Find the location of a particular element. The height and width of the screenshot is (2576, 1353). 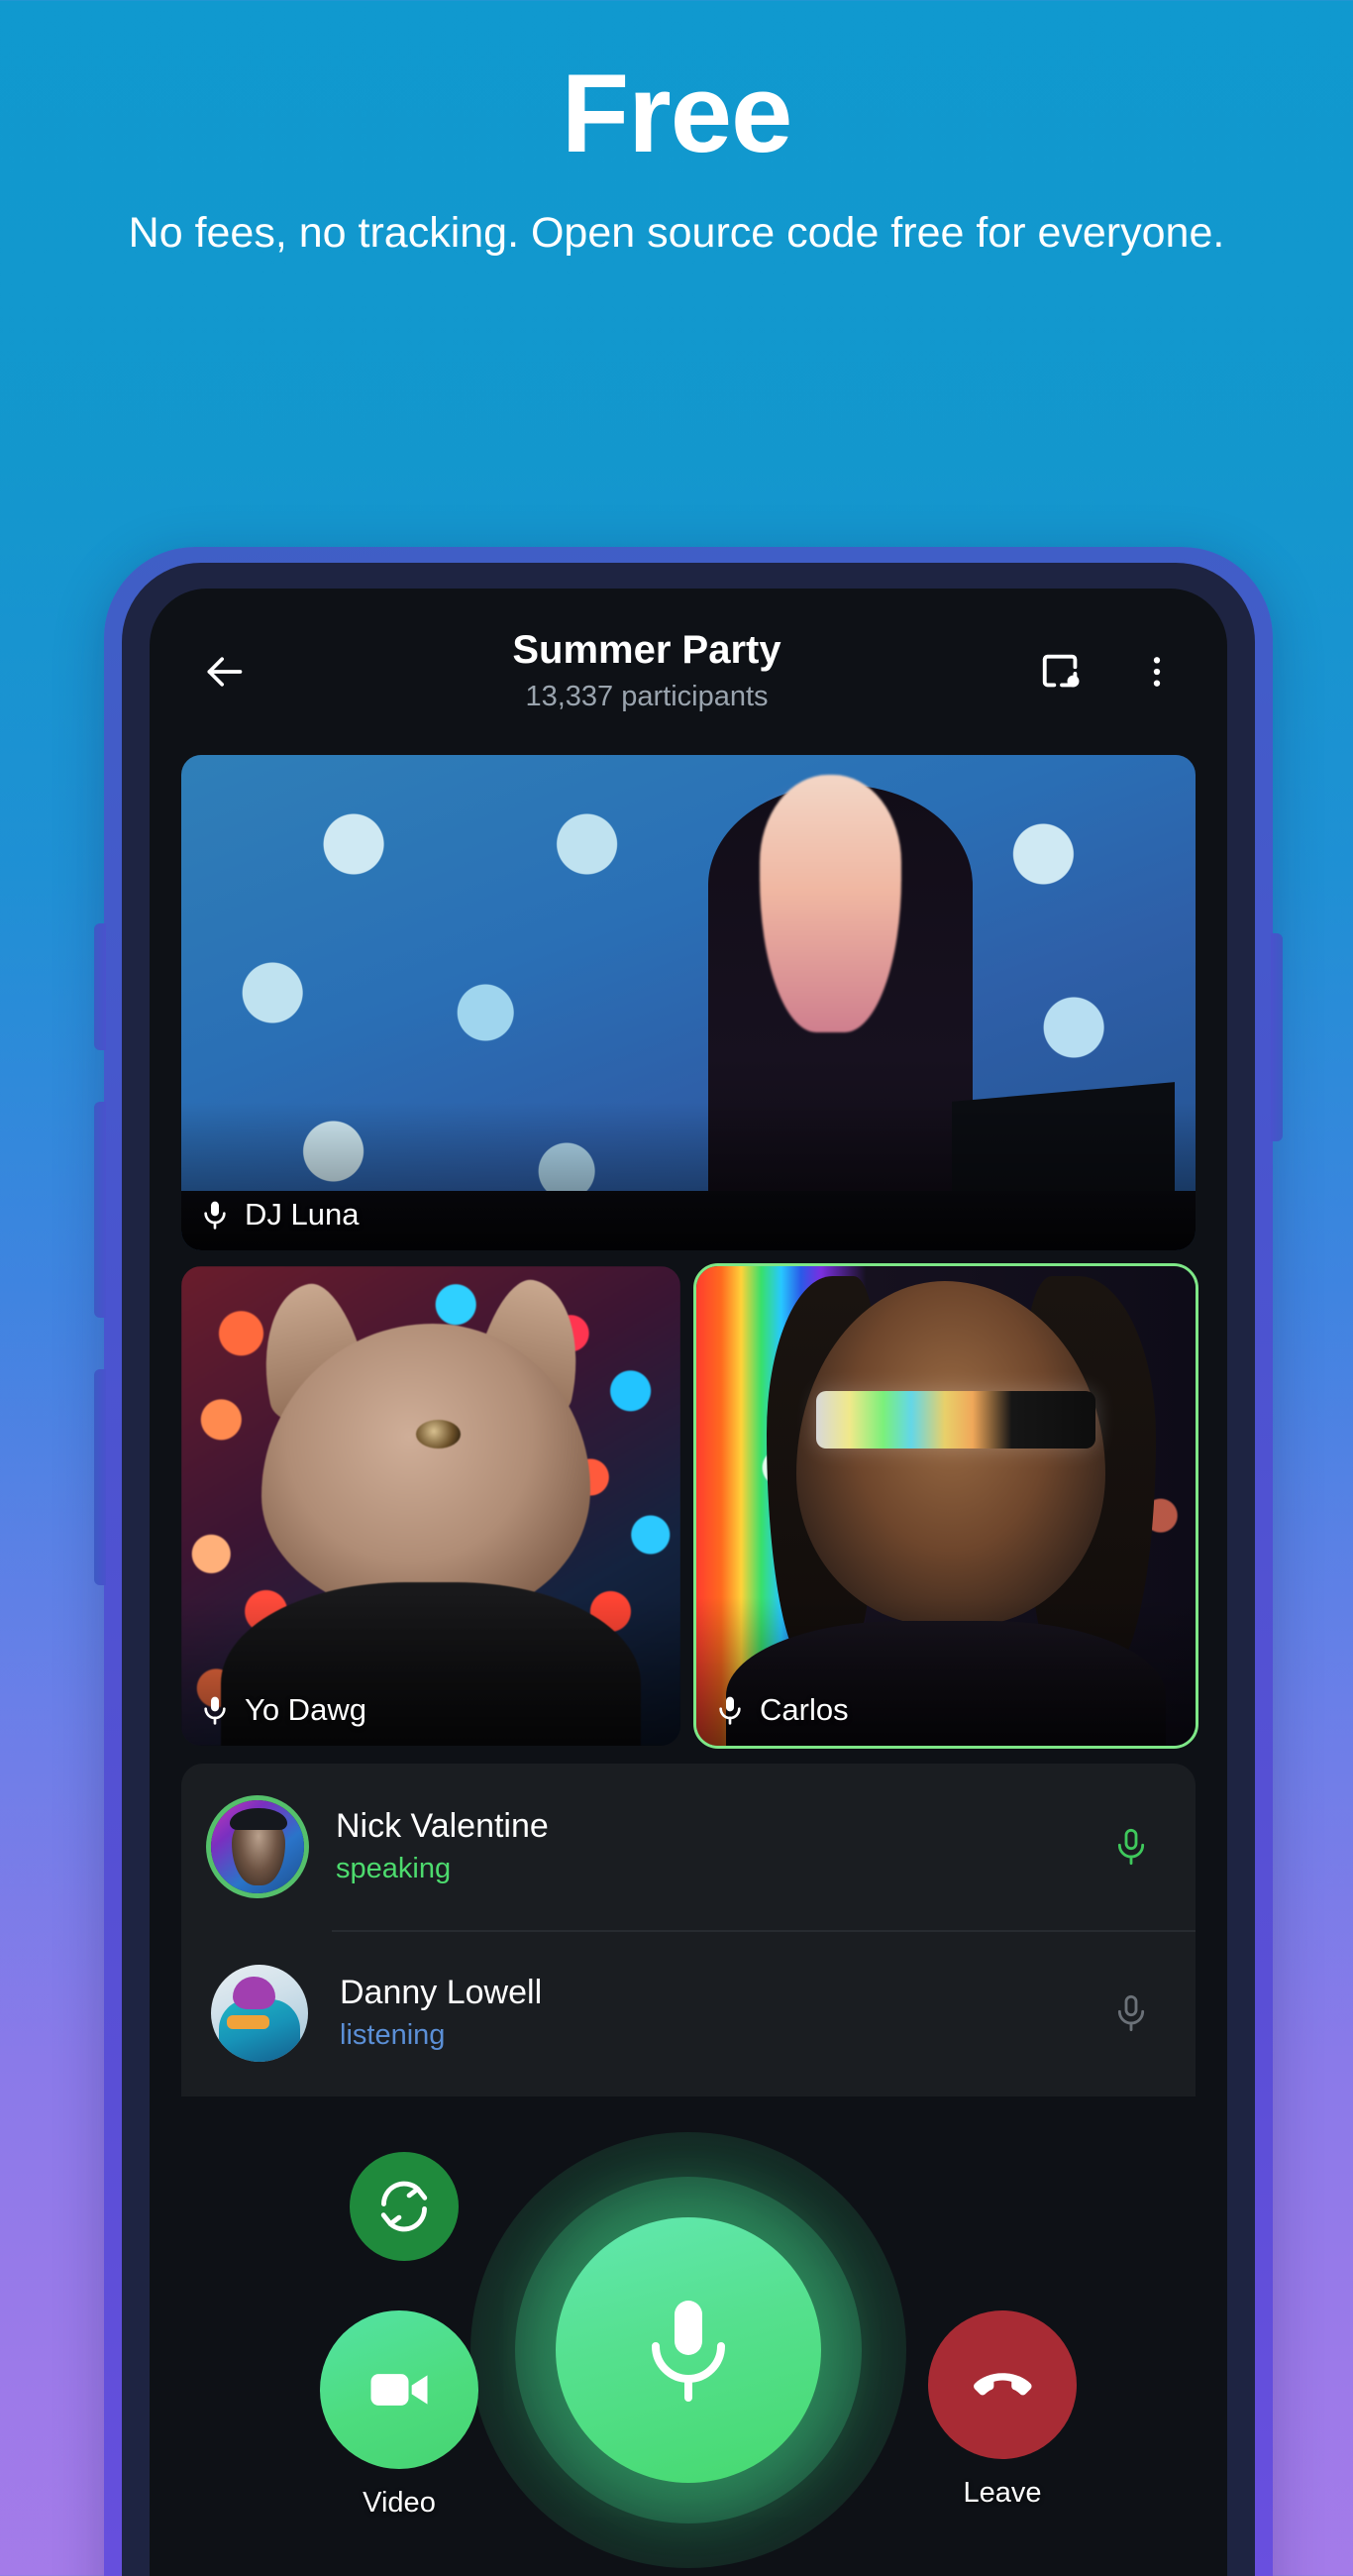

participant-row: Nick Valentine speaking is located at coordinates (688, 1847).